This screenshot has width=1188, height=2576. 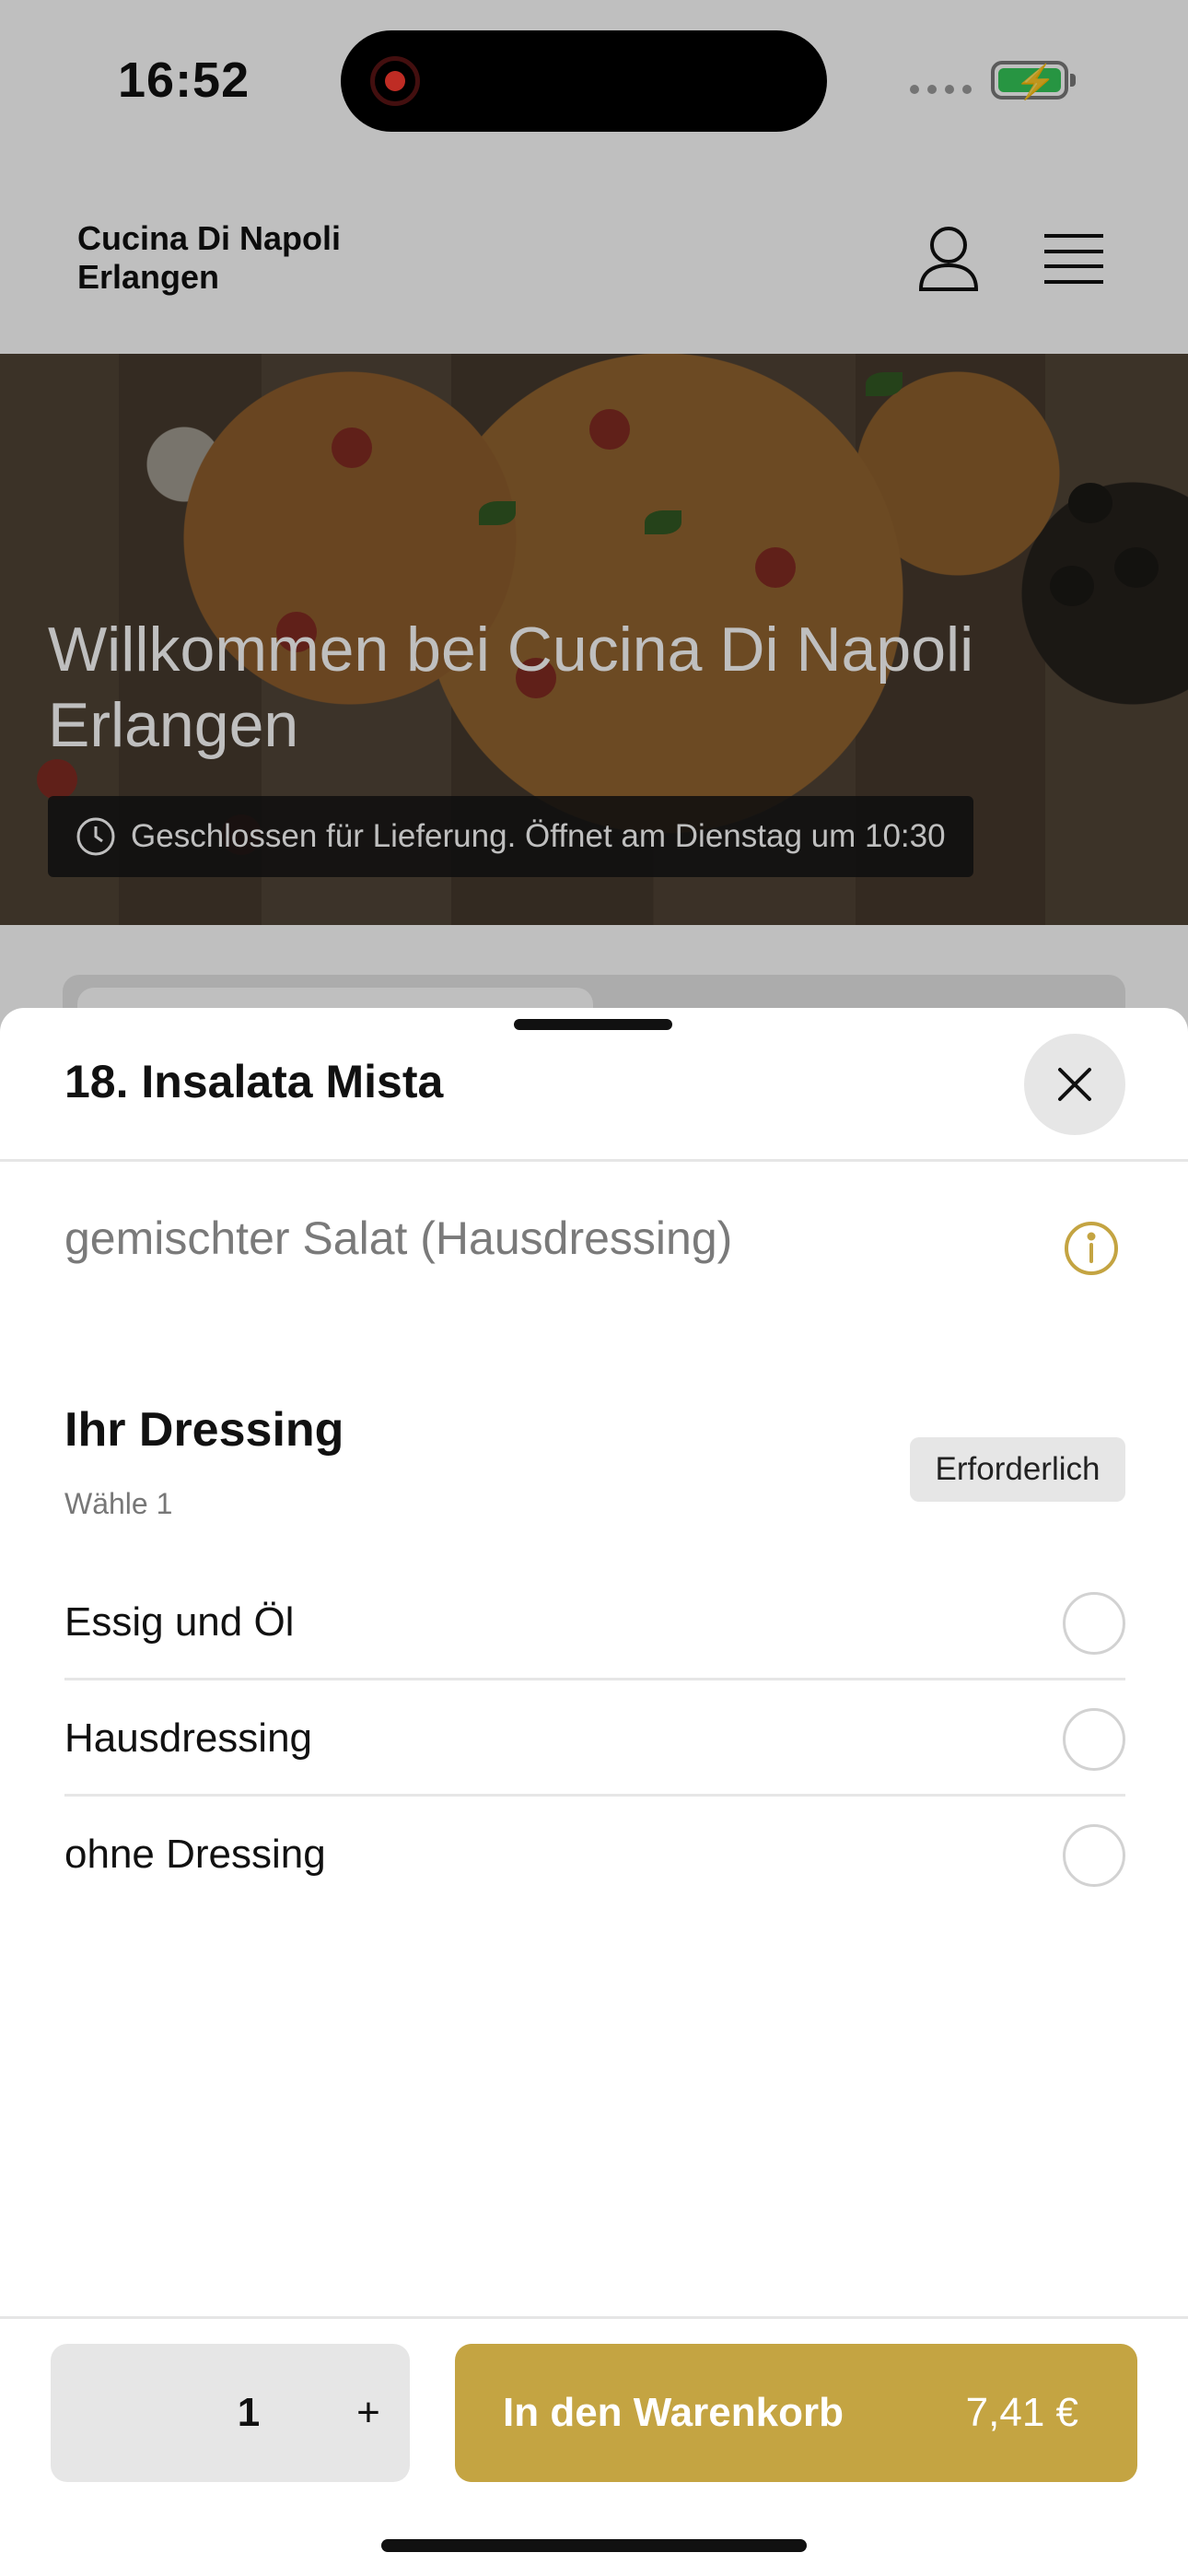 What do you see at coordinates (189, 1738) in the screenshot?
I see `option-label: Hausdressing` at bounding box center [189, 1738].